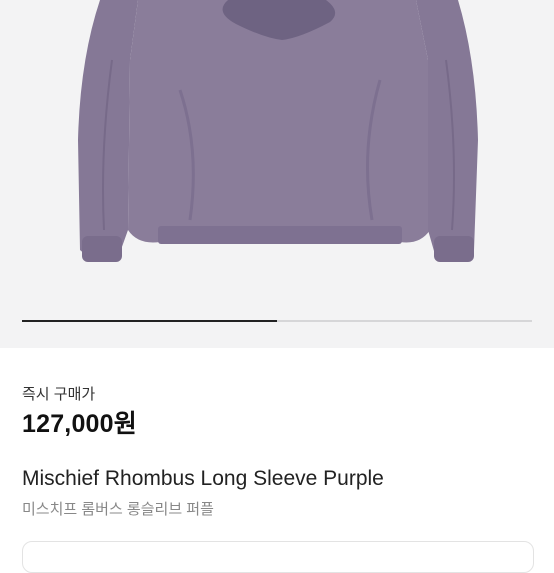 The height and width of the screenshot is (573, 554). What do you see at coordinates (118, 509) in the screenshot?
I see `product-name-korean: 미스치프 롬버스 롱슬리브 퍼플` at bounding box center [118, 509].